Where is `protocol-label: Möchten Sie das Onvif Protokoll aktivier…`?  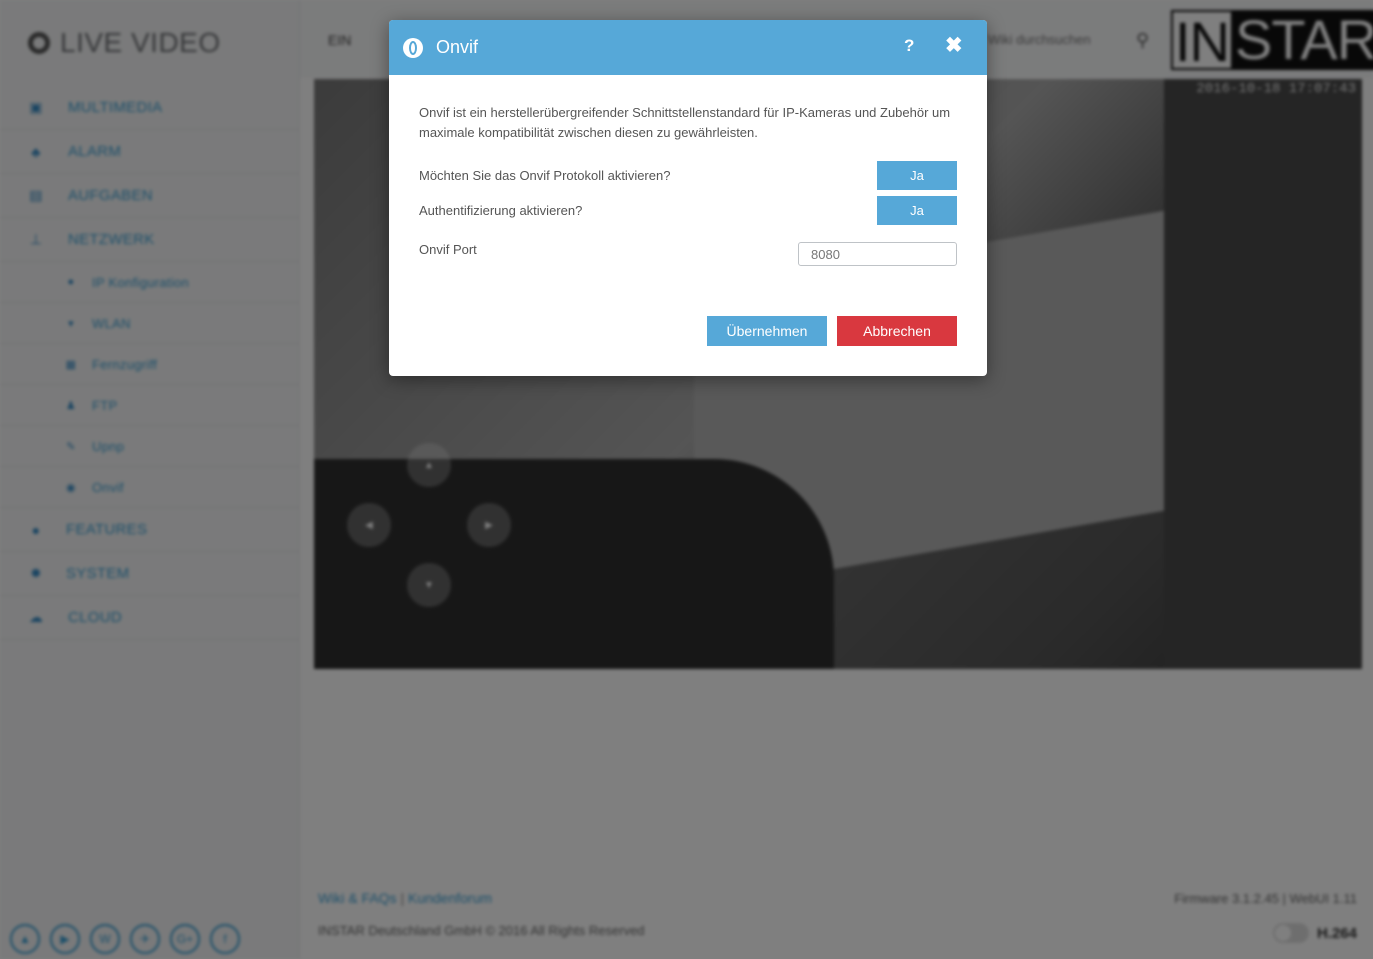
protocol-label: Möchten Sie das Onvif Protokoll aktivier… is located at coordinates (545, 175).